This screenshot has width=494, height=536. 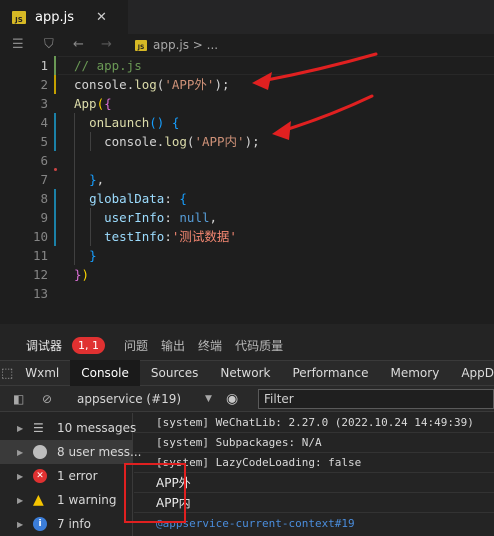 What do you see at coordinates (47, 399) in the screenshot?
I see `clear-console-icon: ⊘` at bounding box center [47, 399].